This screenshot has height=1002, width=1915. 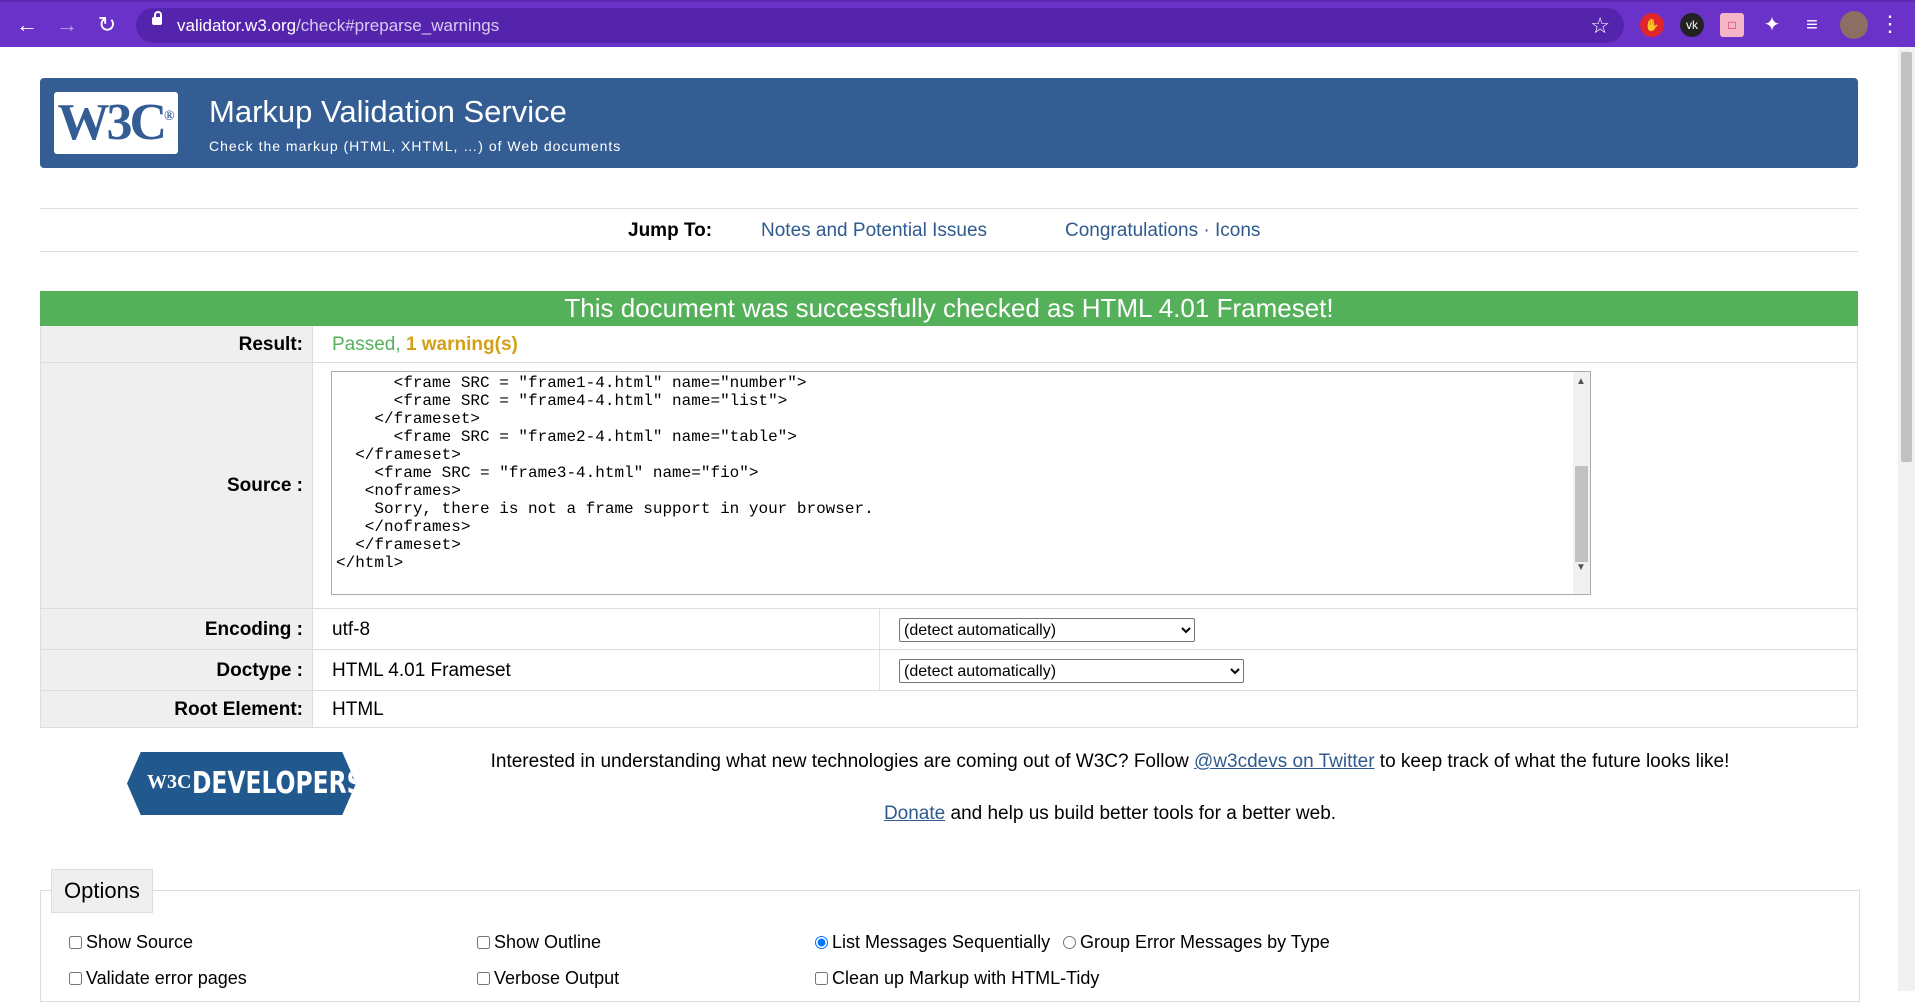 I want to click on source-scrollbar: ▲ ▼, so click(x=1581, y=483).